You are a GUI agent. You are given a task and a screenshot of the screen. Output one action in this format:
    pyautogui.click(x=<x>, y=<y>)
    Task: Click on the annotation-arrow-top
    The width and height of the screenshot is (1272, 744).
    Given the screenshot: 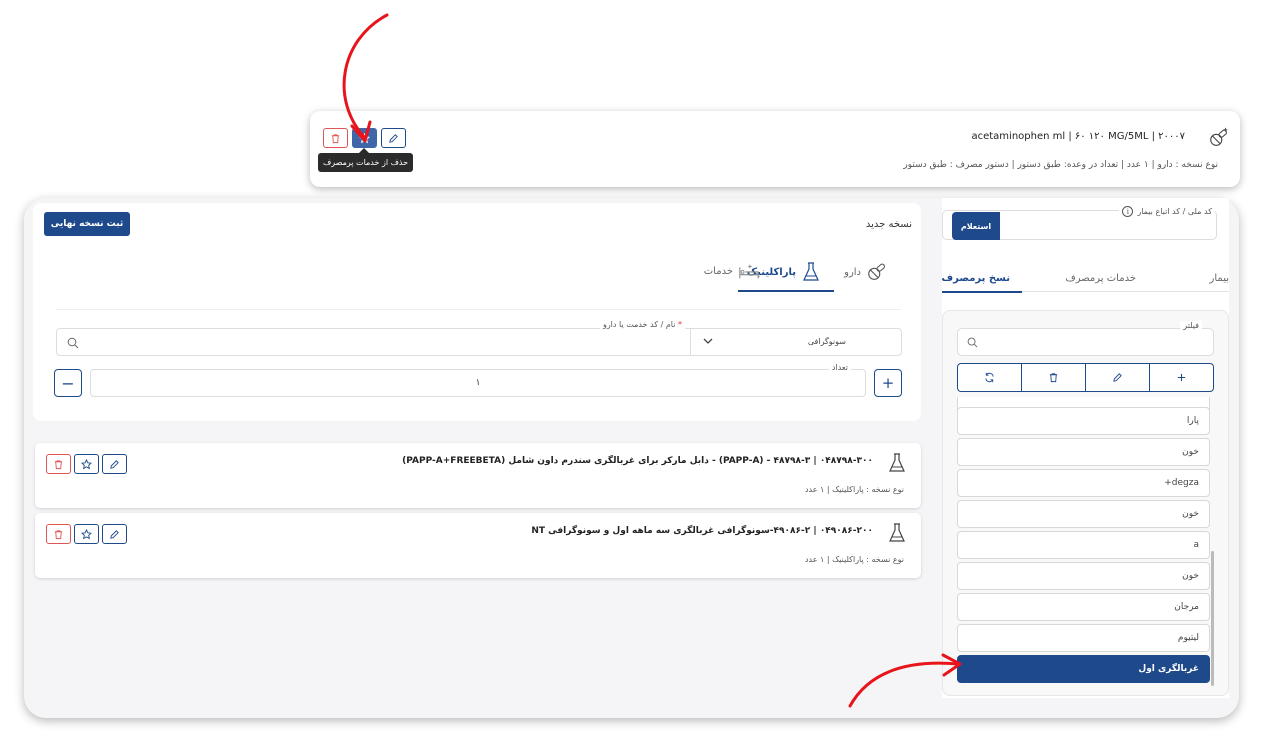 What is the action you would take?
    pyautogui.click(x=365, y=76)
    